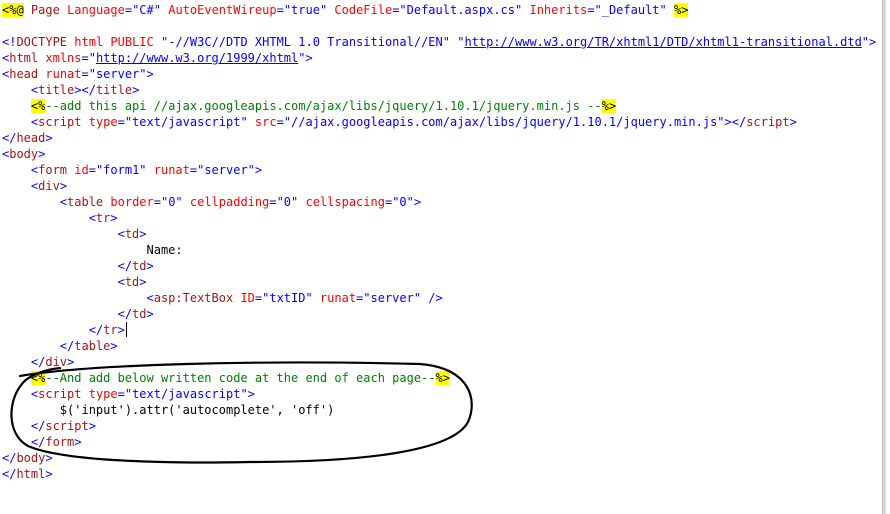 The width and height of the screenshot is (890, 514). I want to click on code-token: cellpadding, so click(229, 202).